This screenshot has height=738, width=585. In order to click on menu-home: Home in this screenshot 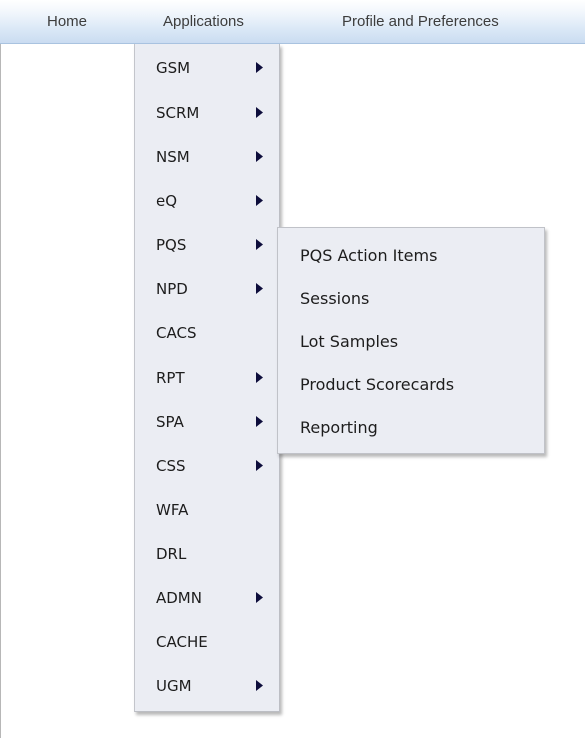, I will do `click(67, 21)`.